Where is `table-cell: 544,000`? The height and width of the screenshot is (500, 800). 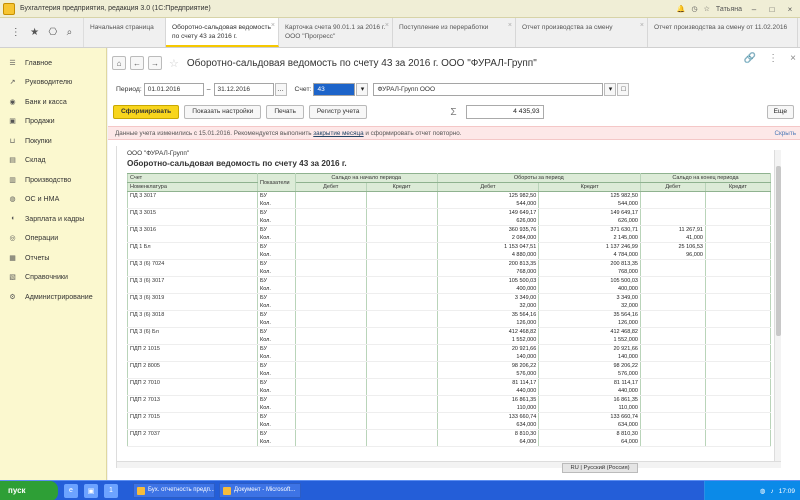
table-cell: 544,000 is located at coordinates (589, 204).